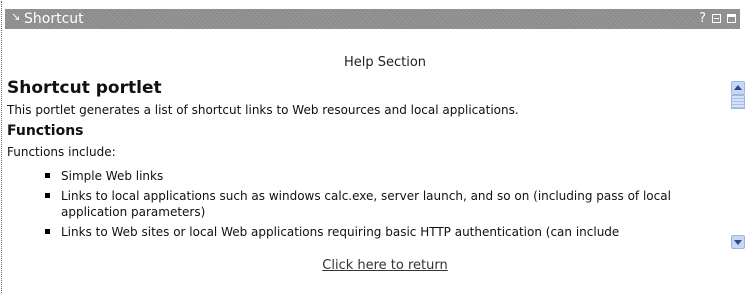  I want to click on functions-heading: Functions, so click(45, 131).